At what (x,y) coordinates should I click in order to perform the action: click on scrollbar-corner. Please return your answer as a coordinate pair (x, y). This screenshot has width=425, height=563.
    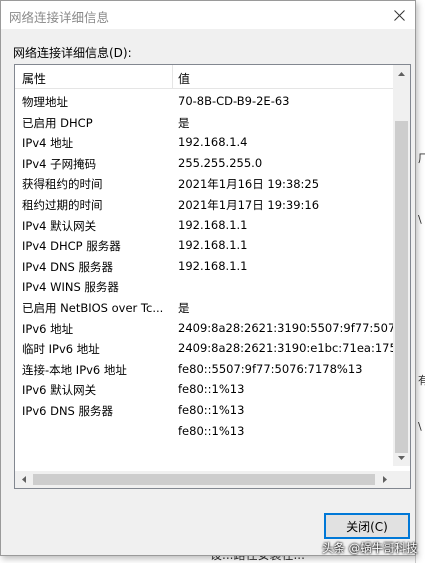
    Looking at the image, I should click on (401, 479).